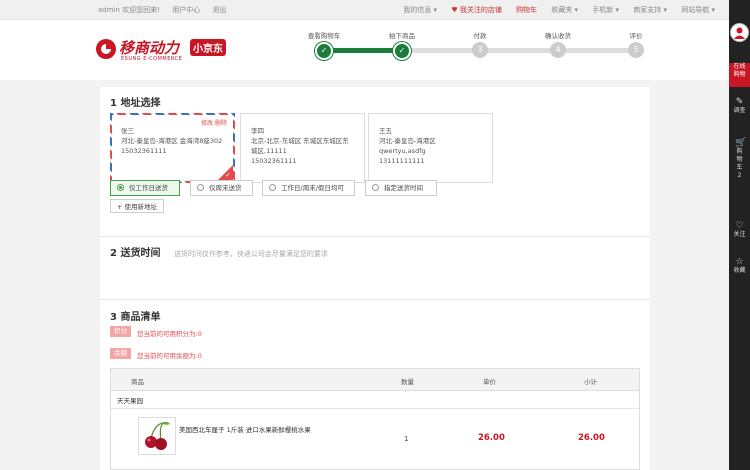  I want to click on address-name: 李四, so click(257, 131).